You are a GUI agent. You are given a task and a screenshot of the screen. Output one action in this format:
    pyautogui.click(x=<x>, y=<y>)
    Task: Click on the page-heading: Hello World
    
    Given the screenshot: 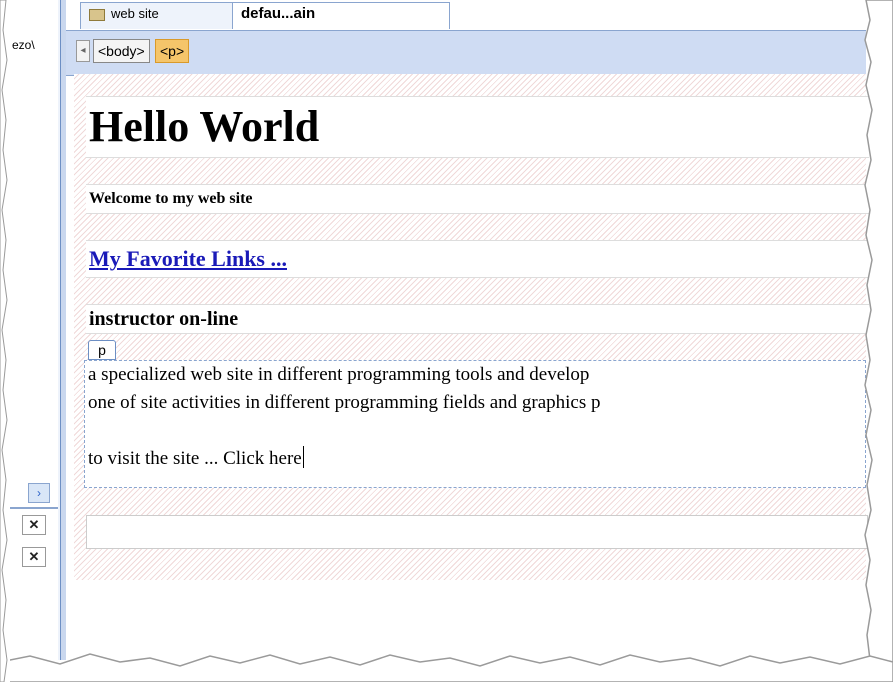 What is the action you would take?
    pyautogui.click(x=477, y=127)
    